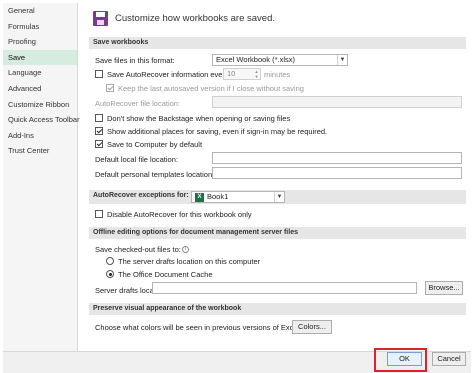 Image resolution: width=474 pixels, height=373 pixels. What do you see at coordinates (40, 73) in the screenshot?
I see `sidebar-item-language: Language` at bounding box center [40, 73].